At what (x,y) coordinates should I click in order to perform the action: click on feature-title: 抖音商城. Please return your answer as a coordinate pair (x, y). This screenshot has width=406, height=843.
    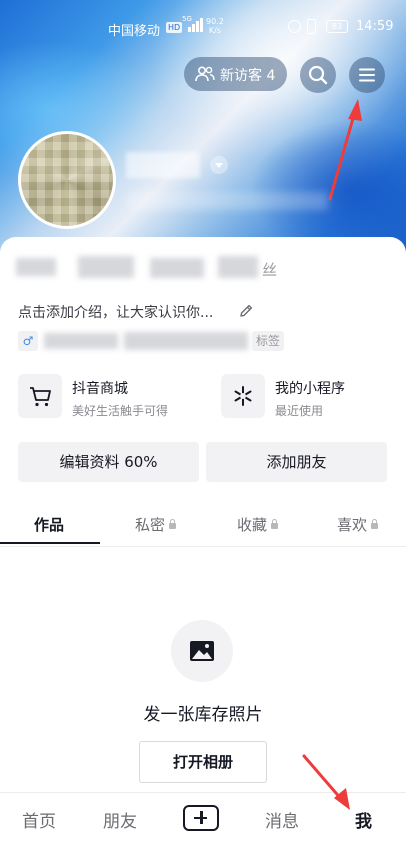
    Looking at the image, I should click on (100, 389).